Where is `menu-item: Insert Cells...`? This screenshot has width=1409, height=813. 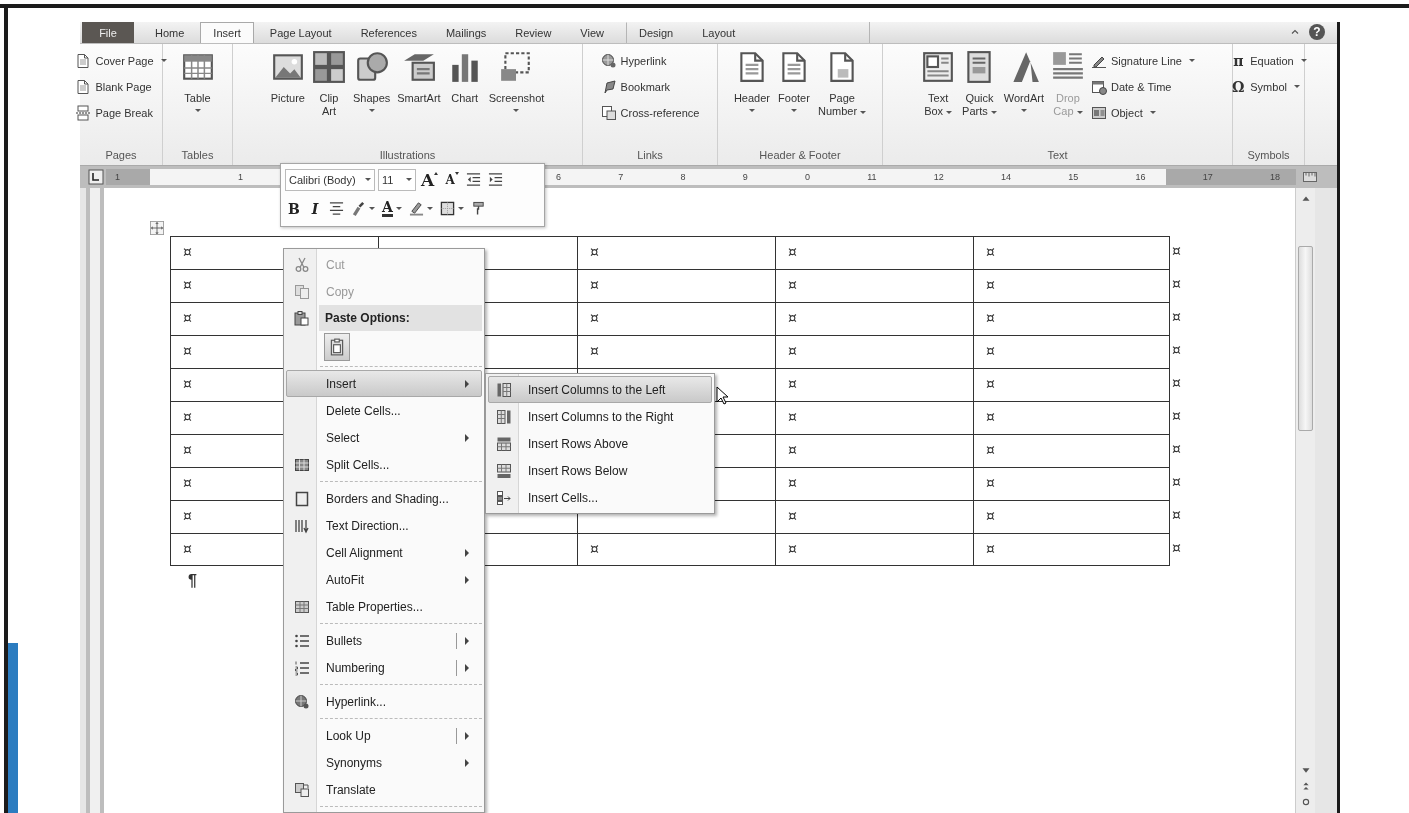 menu-item: Insert Cells... is located at coordinates (600, 497).